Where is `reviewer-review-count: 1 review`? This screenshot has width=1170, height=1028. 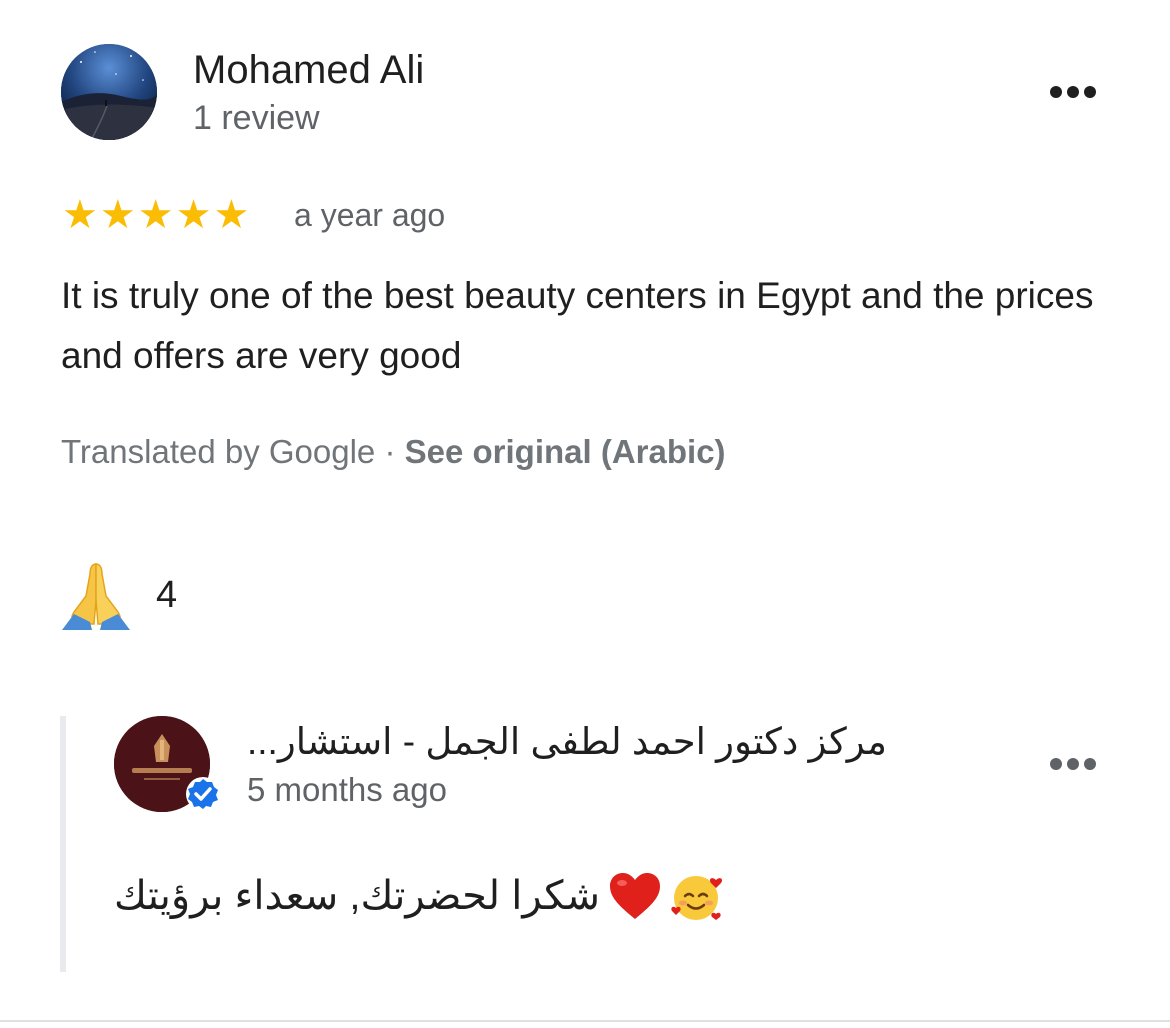
reviewer-review-count: 1 review is located at coordinates (256, 118).